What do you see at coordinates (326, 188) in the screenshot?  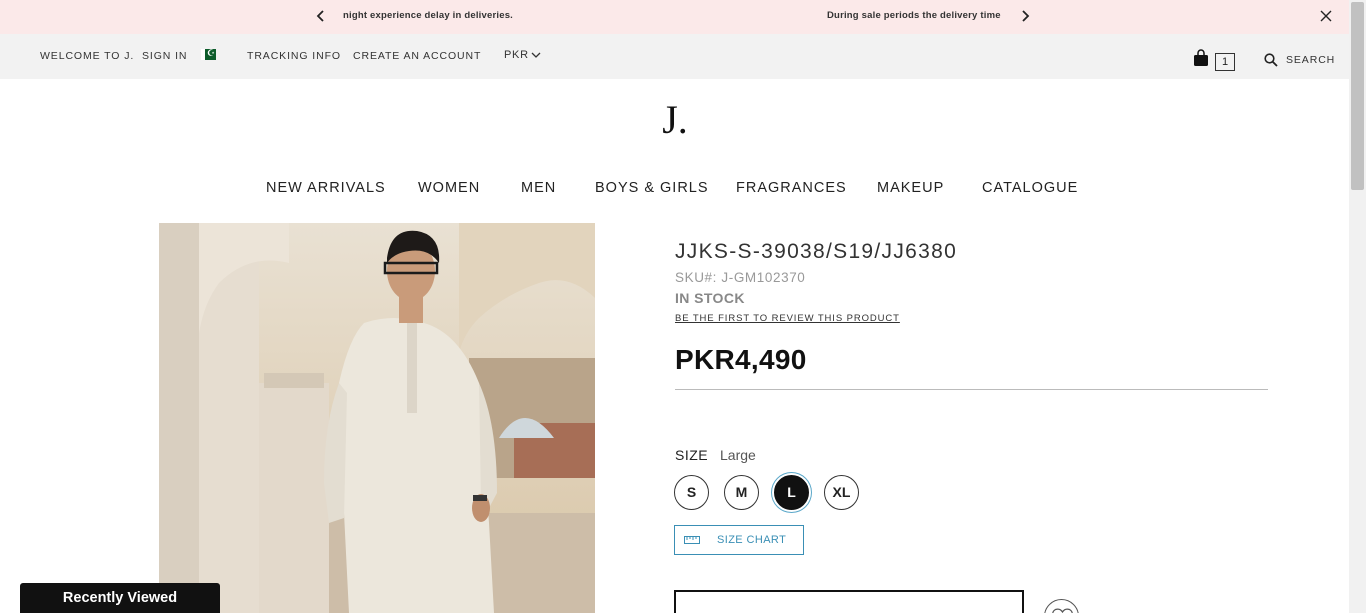 I see `nav-new-arrivals: NEW ARRIVALS` at bounding box center [326, 188].